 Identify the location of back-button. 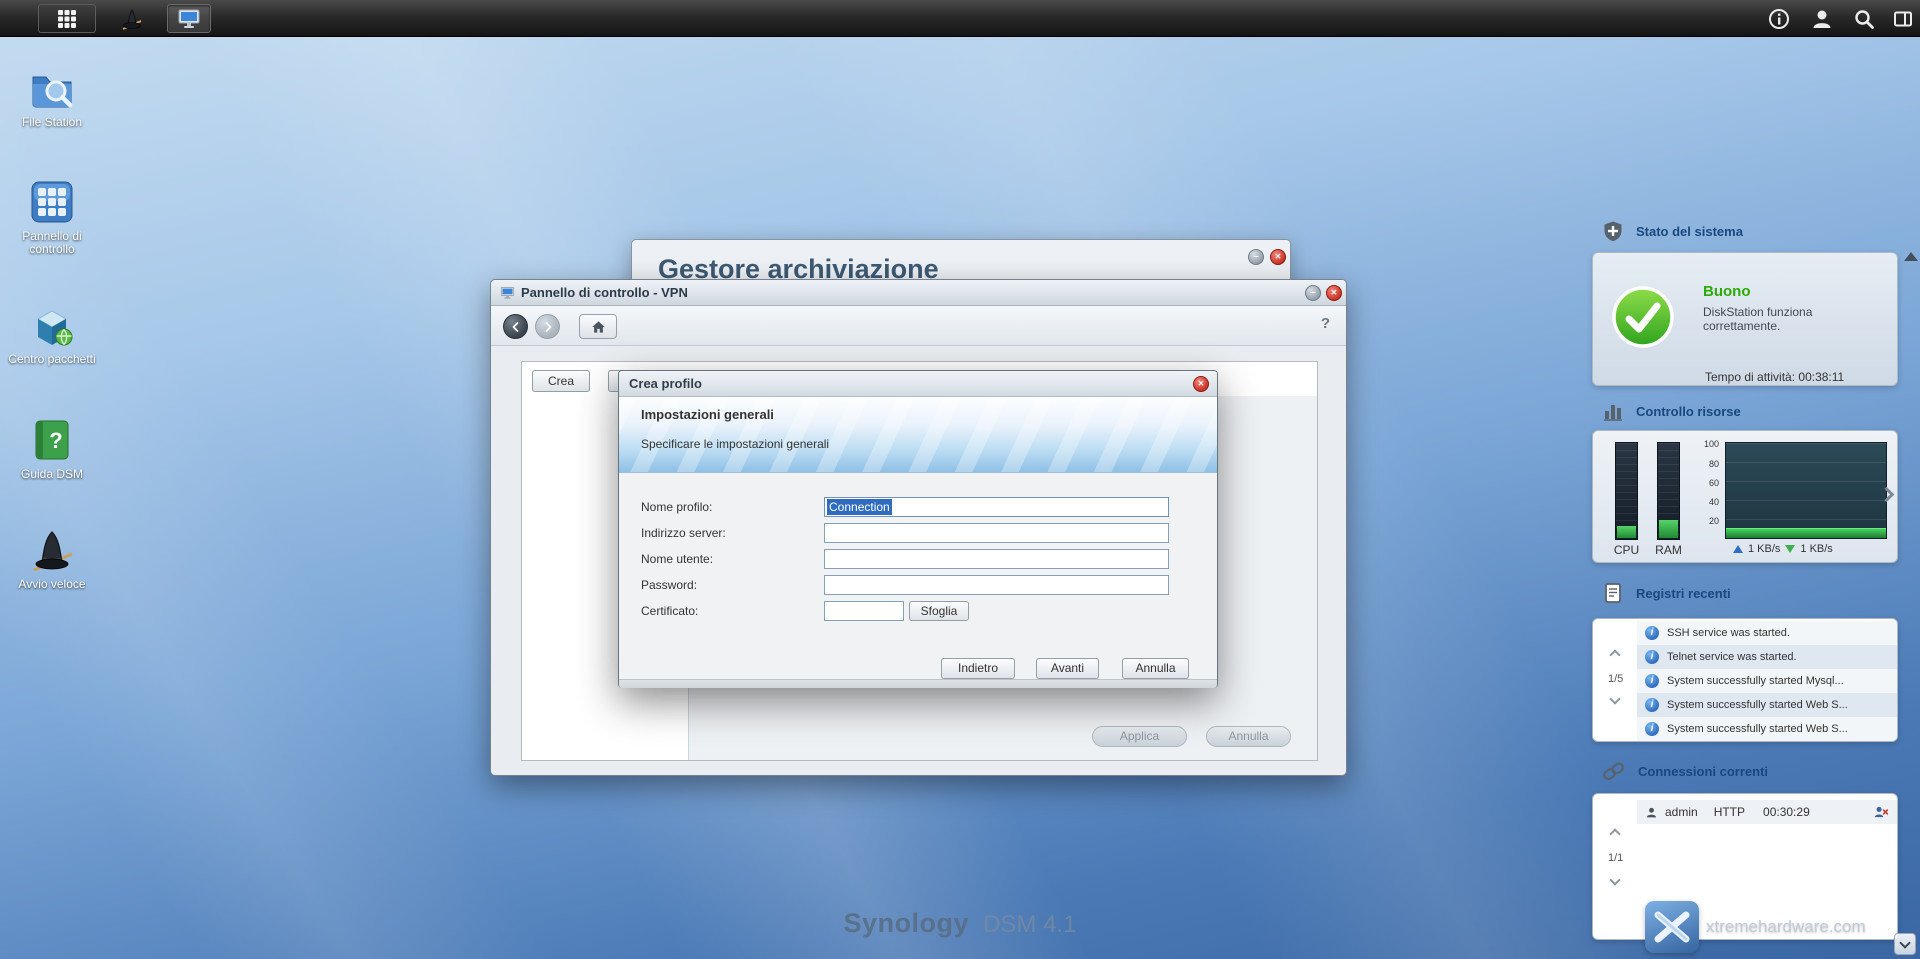
(515, 326).